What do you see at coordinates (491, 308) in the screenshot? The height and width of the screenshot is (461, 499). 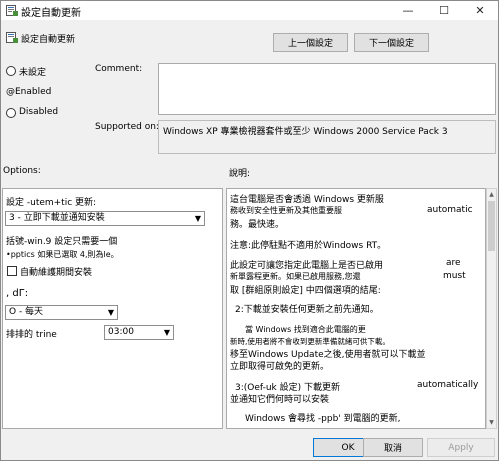 I see `help-scrollbar: ▲ ▼` at bounding box center [491, 308].